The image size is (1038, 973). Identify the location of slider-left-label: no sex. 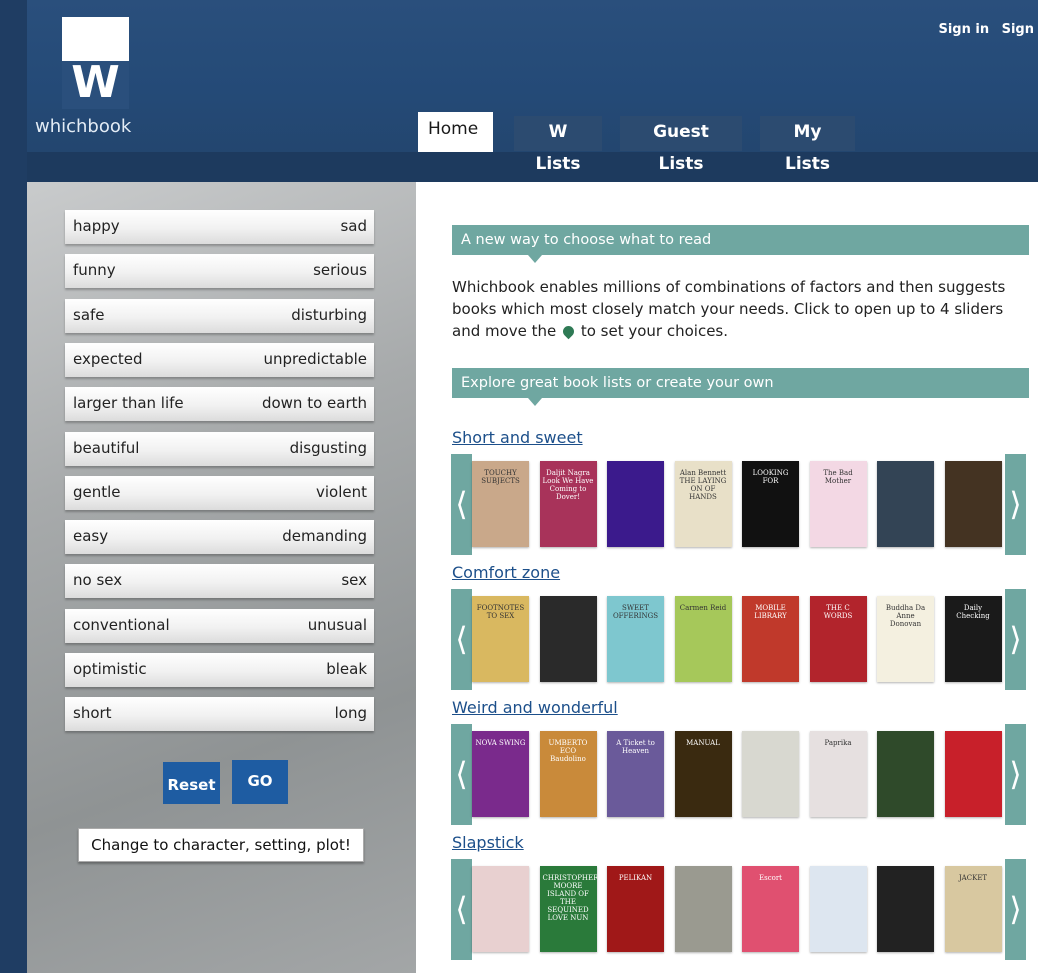
(98, 580).